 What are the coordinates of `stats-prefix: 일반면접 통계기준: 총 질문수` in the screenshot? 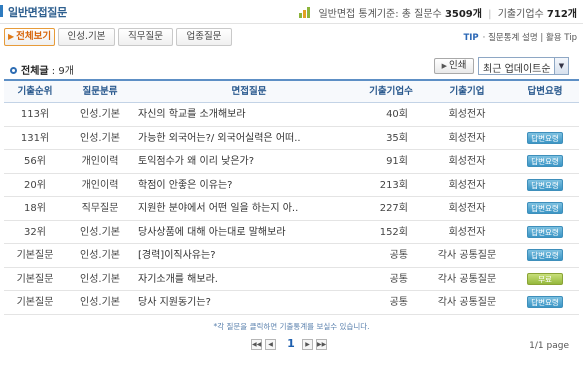 It's located at (380, 14).